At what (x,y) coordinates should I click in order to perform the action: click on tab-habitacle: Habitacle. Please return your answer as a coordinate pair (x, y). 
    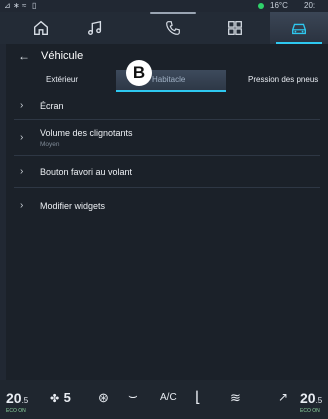
    Looking at the image, I should click on (168, 79).